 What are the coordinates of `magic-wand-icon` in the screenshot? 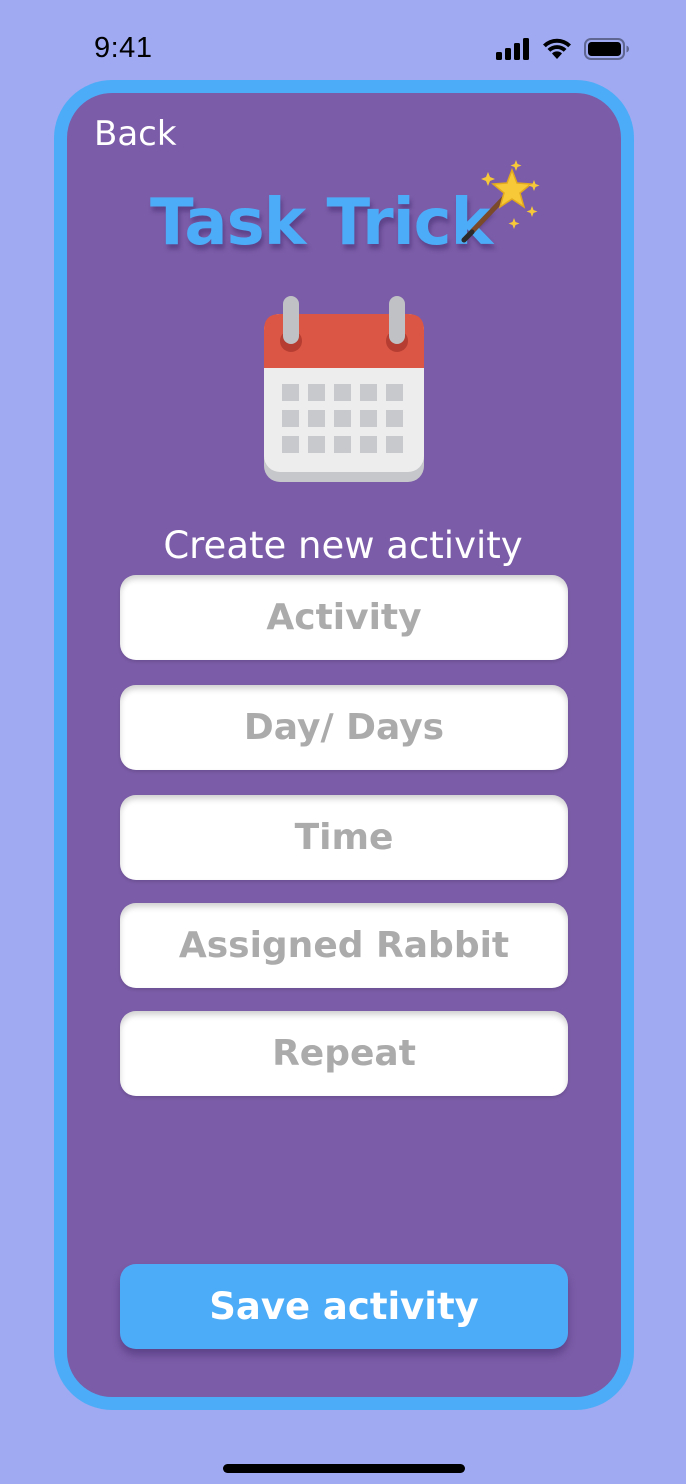 It's located at (500, 201).